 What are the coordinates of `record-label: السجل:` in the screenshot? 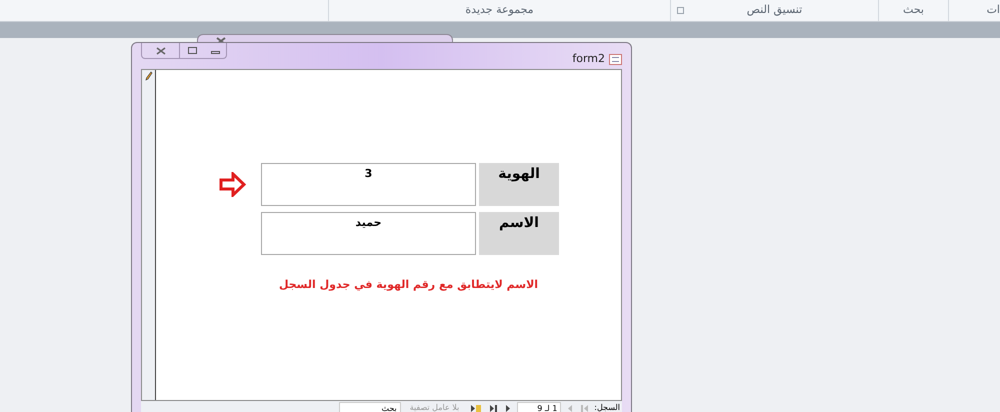 It's located at (607, 408).